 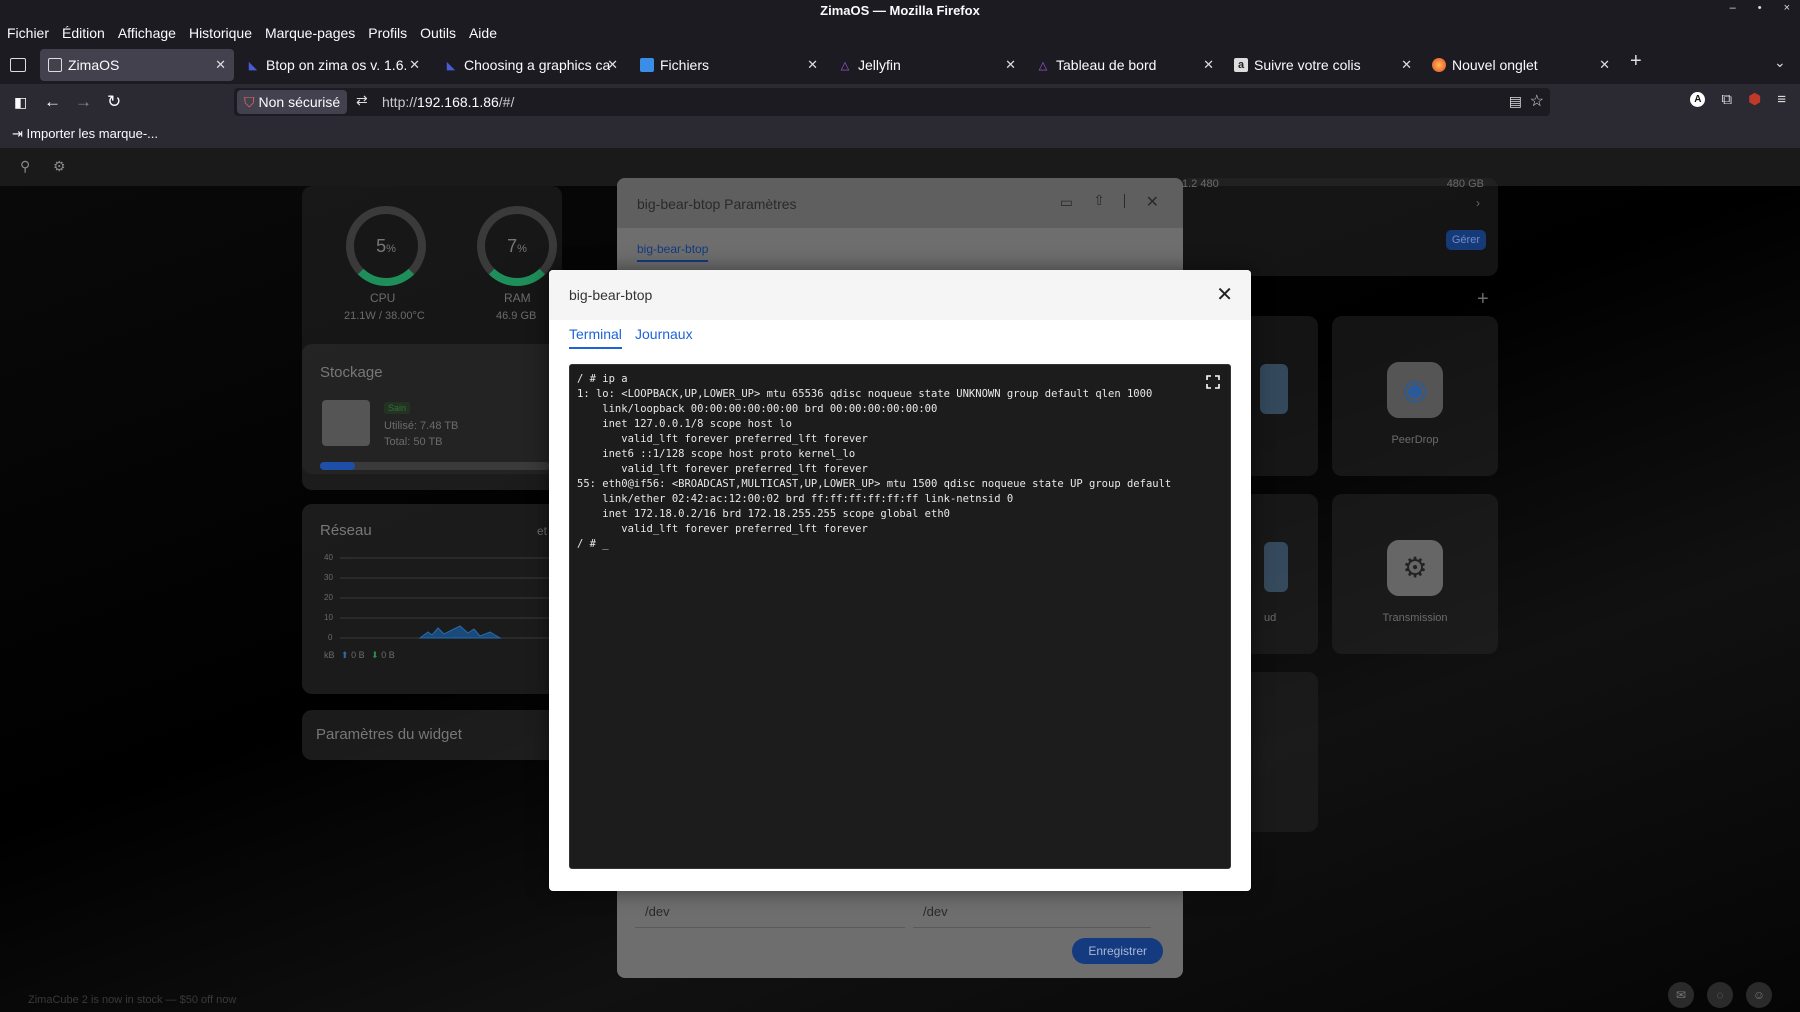 What do you see at coordinates (1780, 62) in the screenshot?
I see `tab-list-chevron-icon: ⌄` at bounding box center [1780, 62].